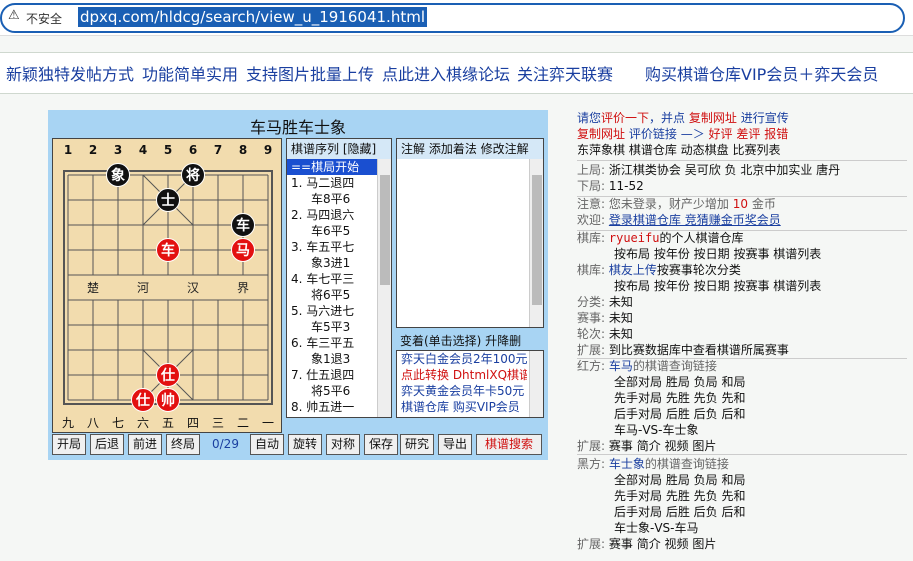  What do you see at coordinates (332, 231) in the screenshot?
I see `move-item: 车6平5` at bounding box center [332, 231].